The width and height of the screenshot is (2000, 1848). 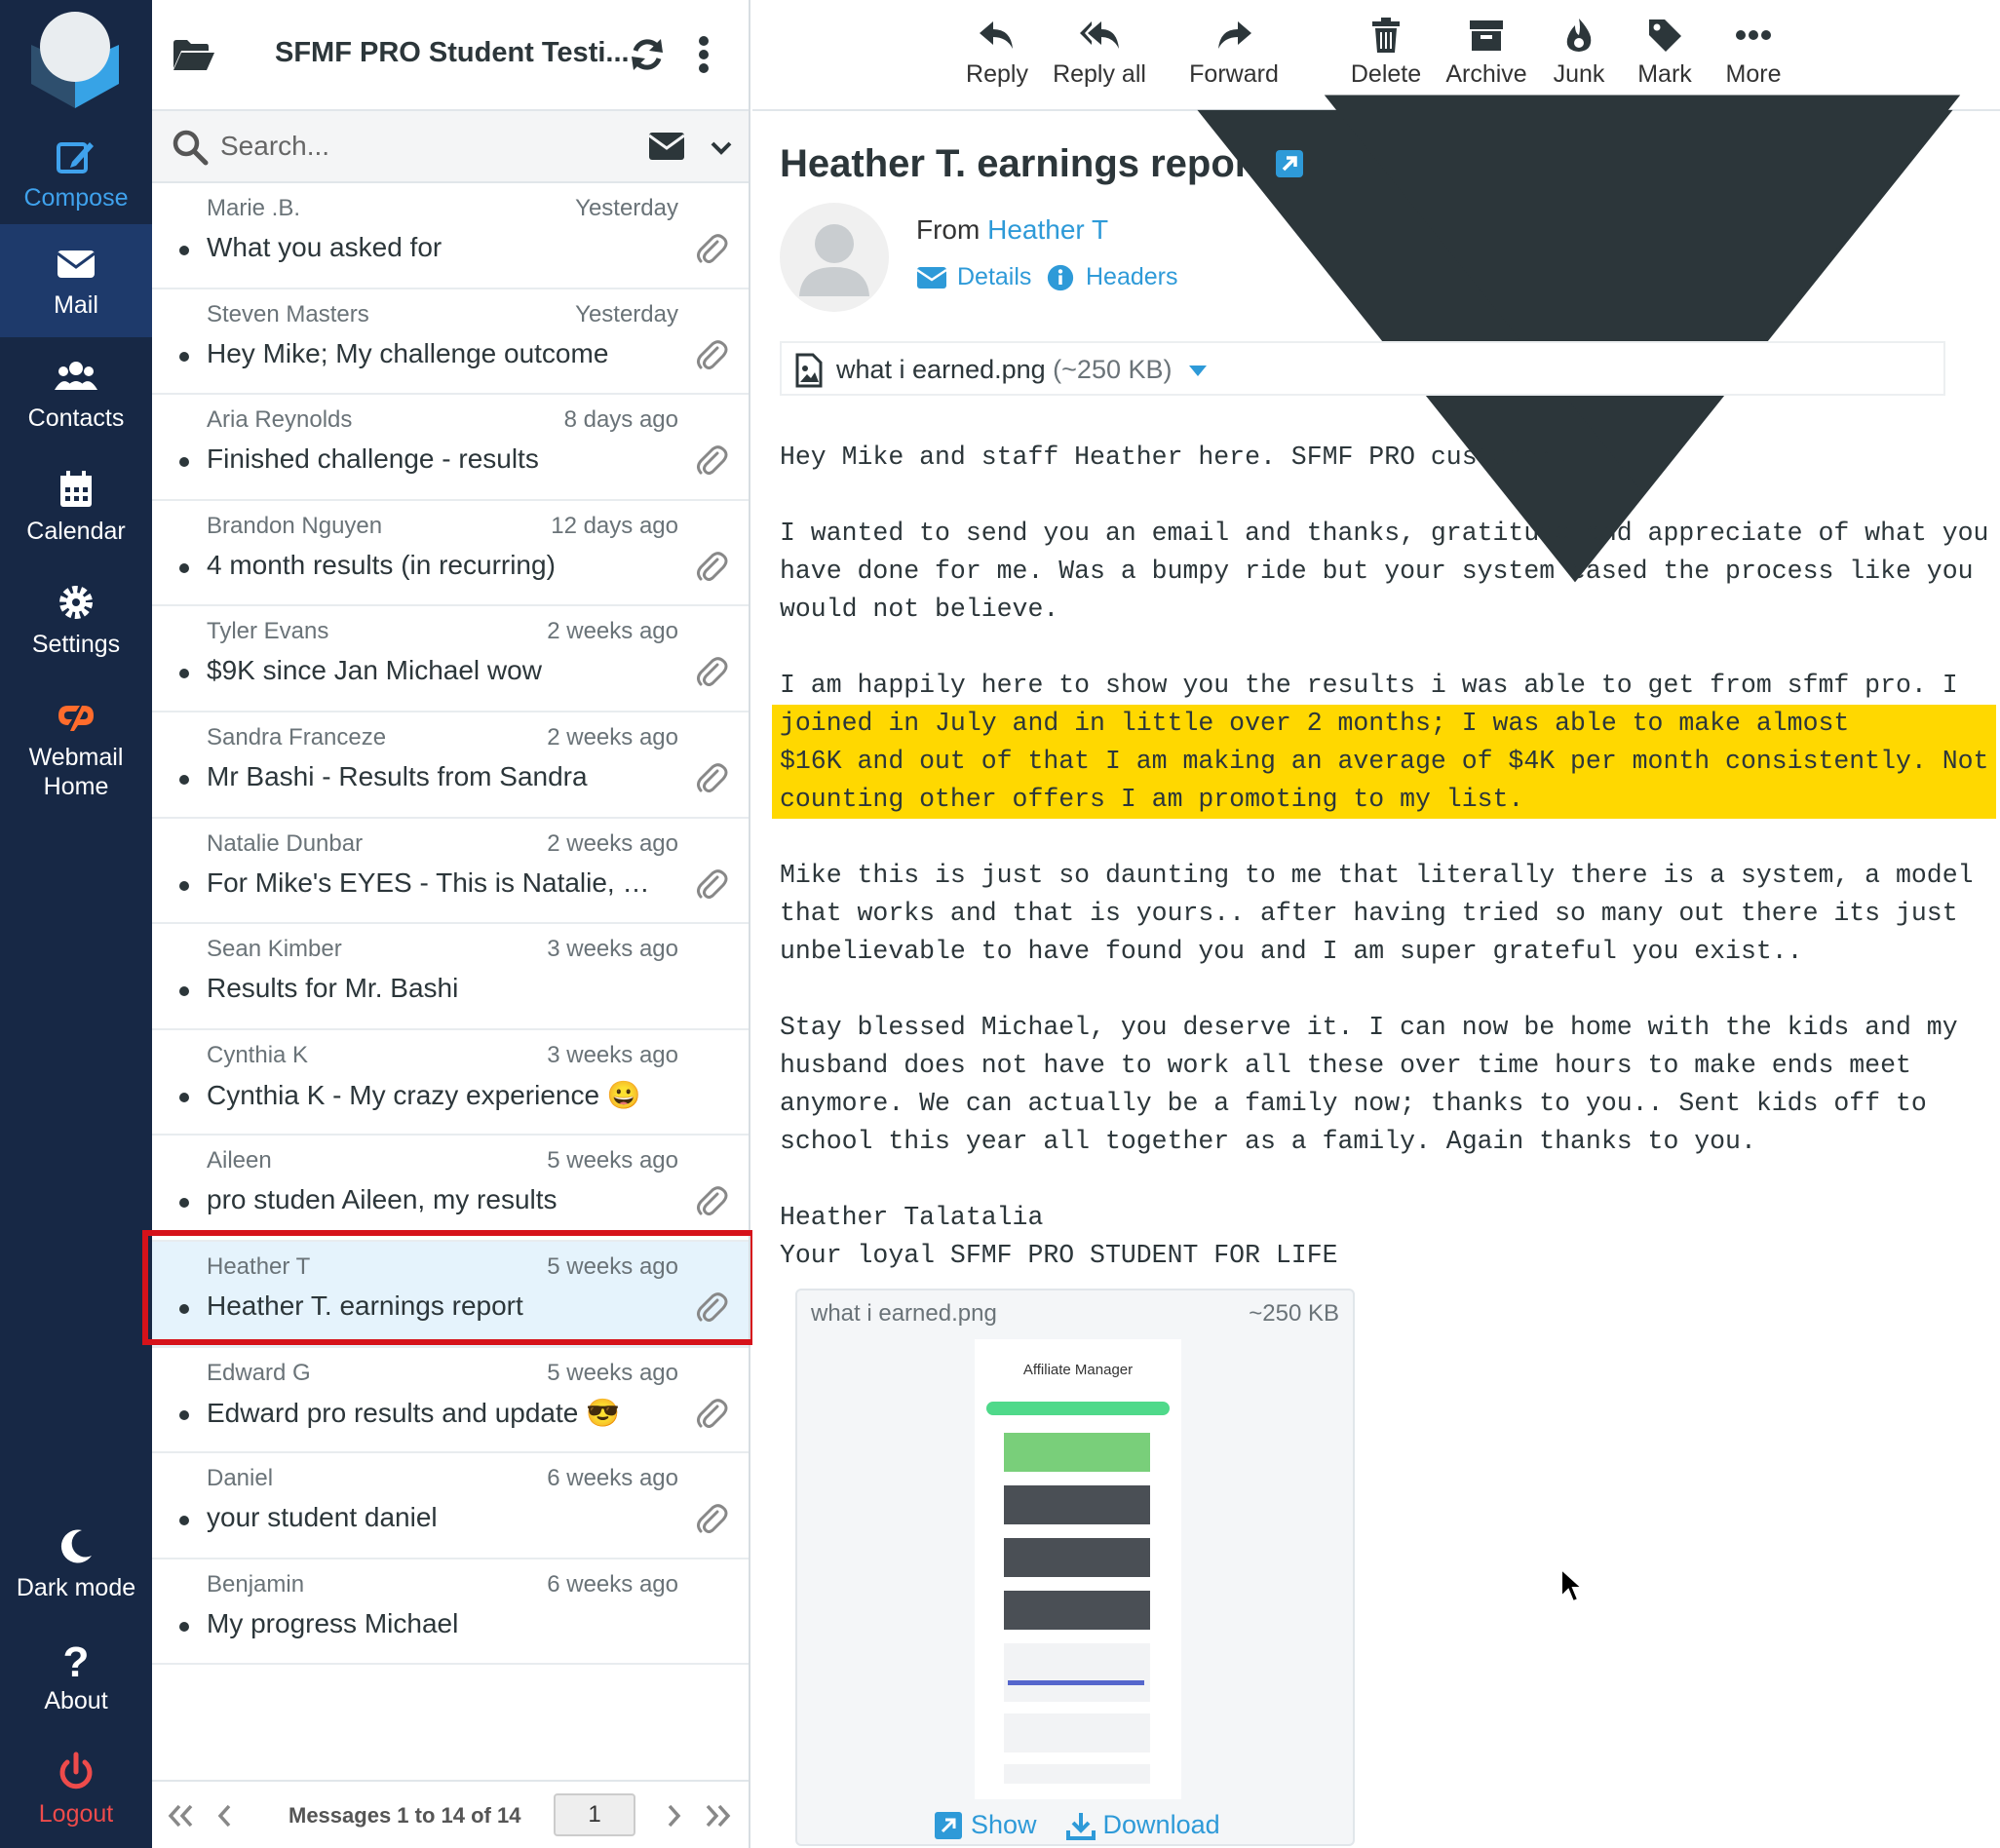 I want to click on message-count: Messages 1 to 14 of 14, so click(x=404, y=1815).